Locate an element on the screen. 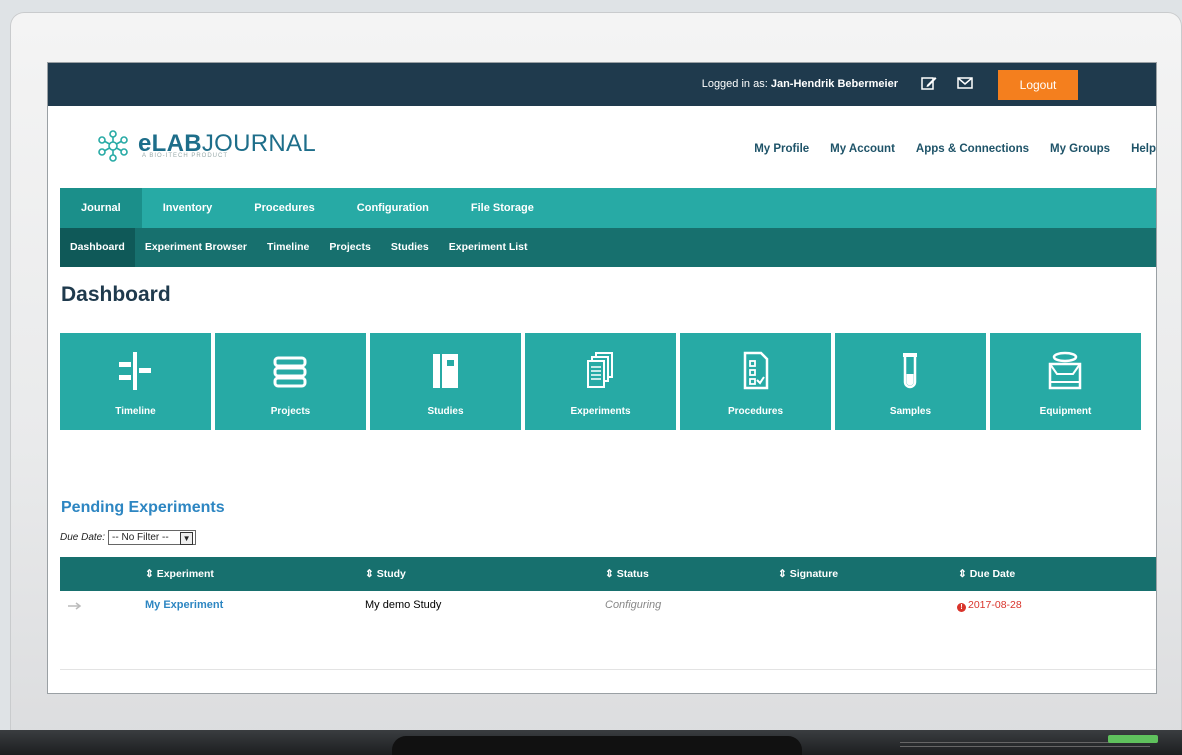  due-date-filter: Due Date: -- No Filter -- ▼ is located at coordinates (128, 537).